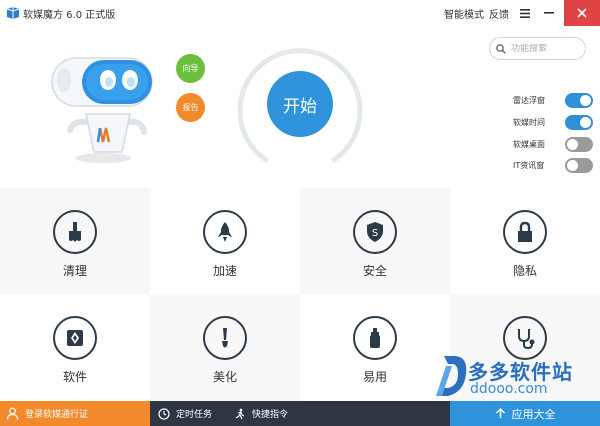 The width and height of the screenshot is (600, 426). I want to click on guide-button: 向导, so click(190, 68).